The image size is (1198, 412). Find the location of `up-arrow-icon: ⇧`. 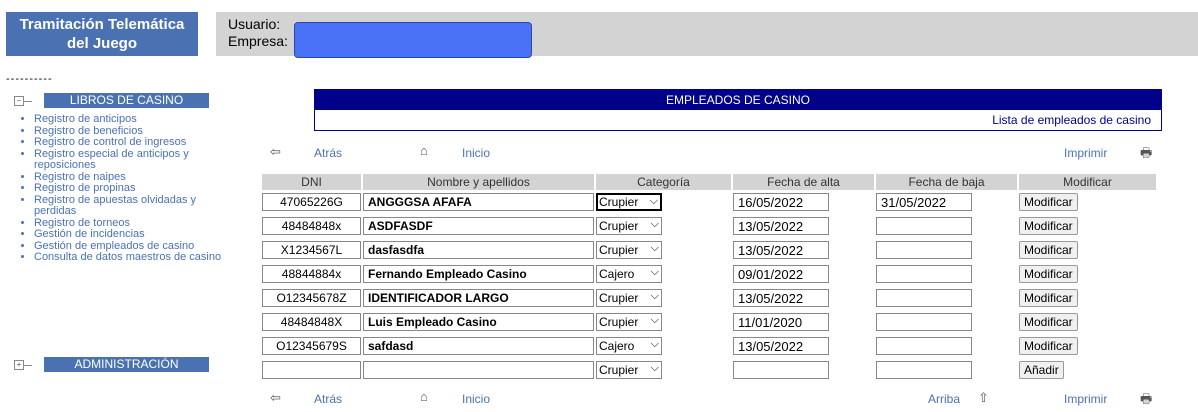

up-arrow-icon: ⇧ is located at coordinates (983, 398).